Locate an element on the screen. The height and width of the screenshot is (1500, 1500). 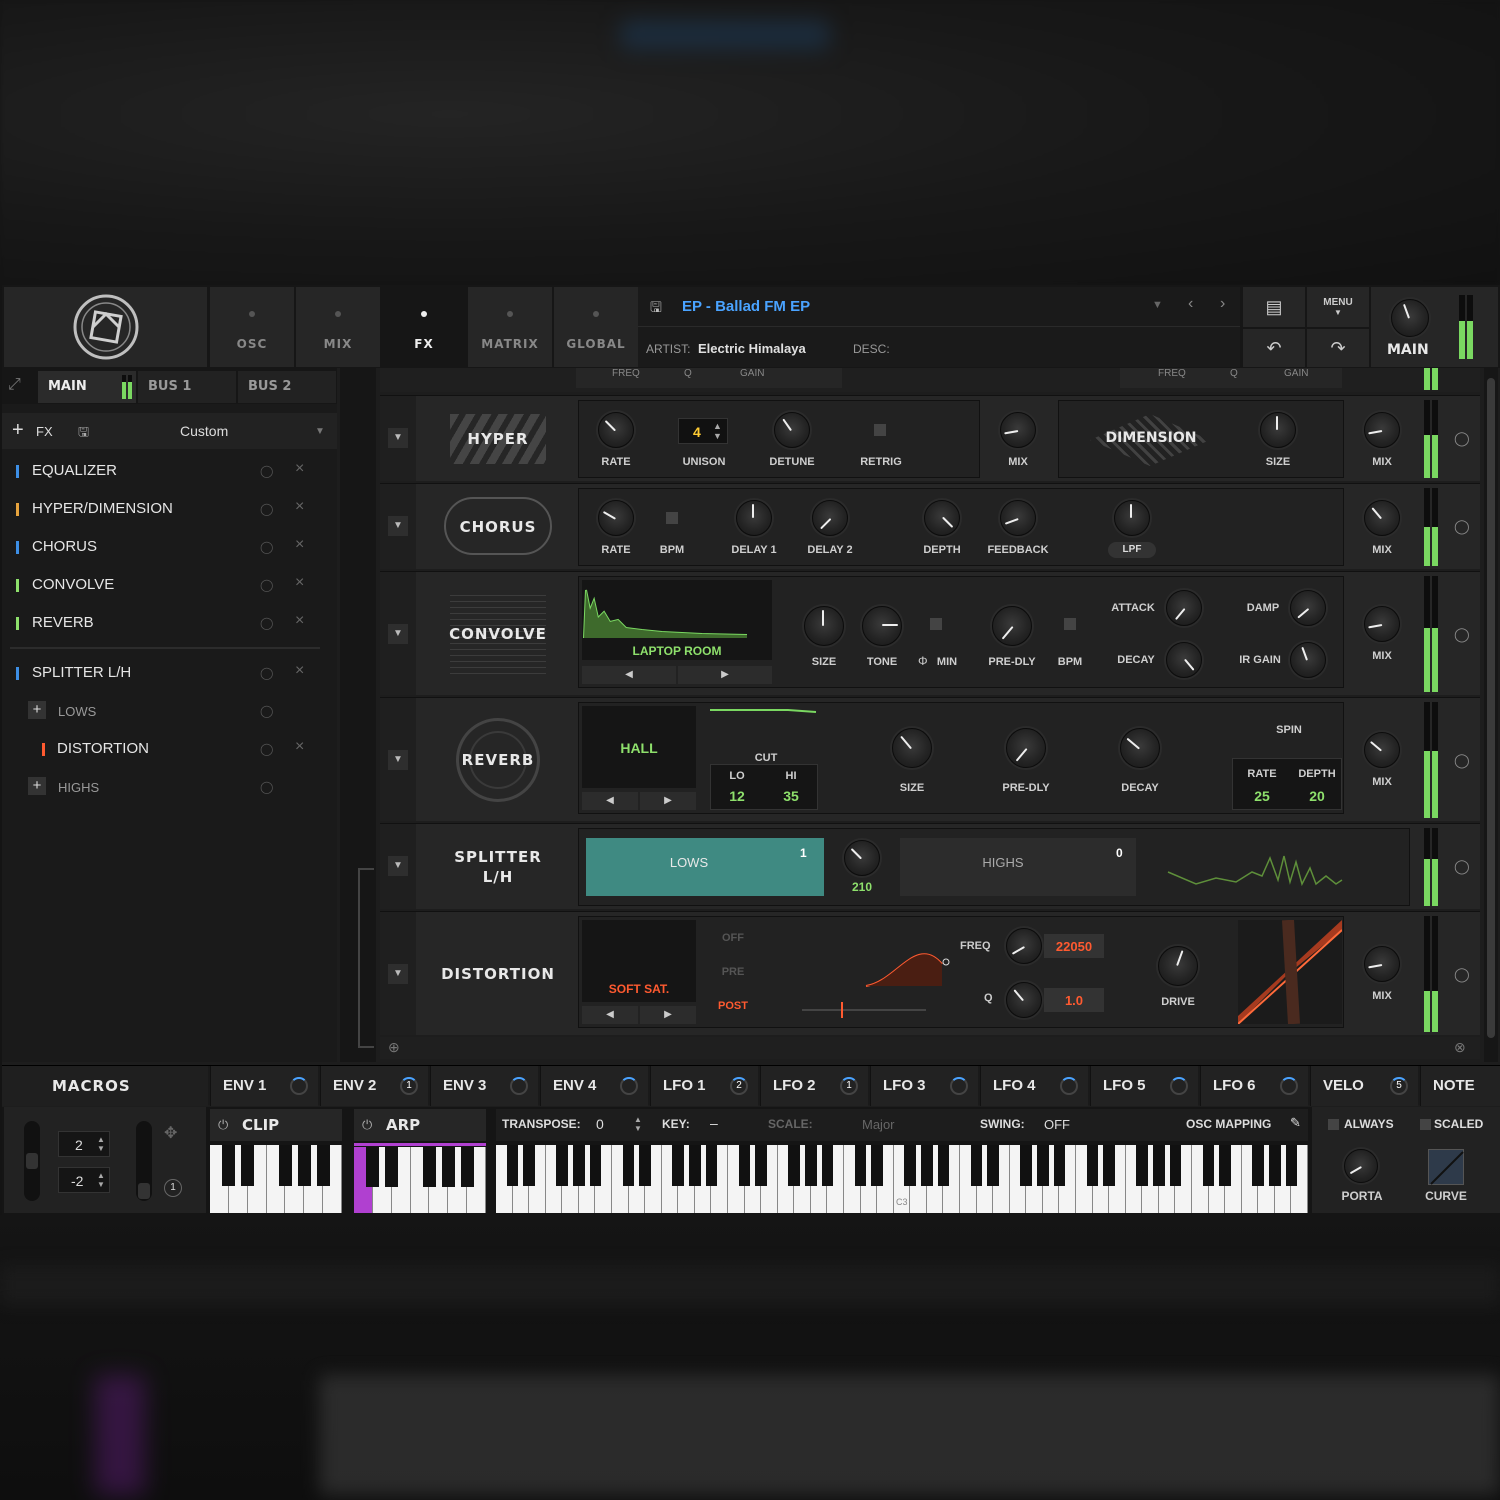
bus-tab-2: BUS 2 is located at coordinates (287, 387).